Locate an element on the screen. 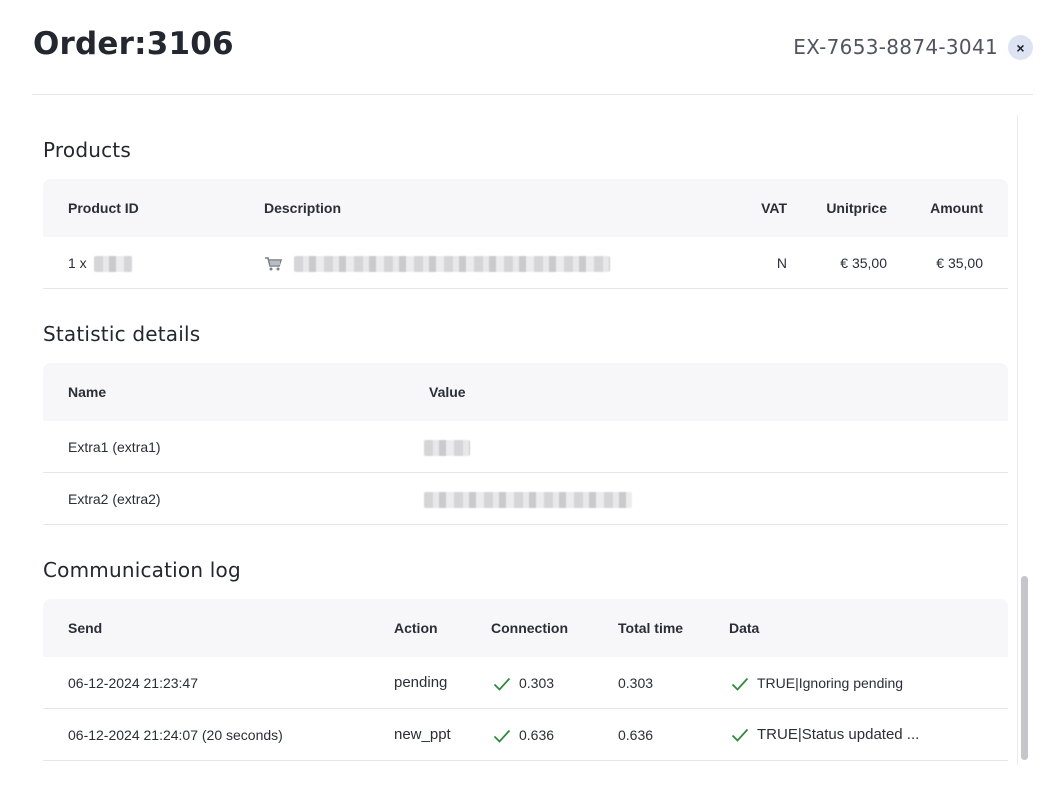  col-amount: Amount is located at coordinates (956, 208).